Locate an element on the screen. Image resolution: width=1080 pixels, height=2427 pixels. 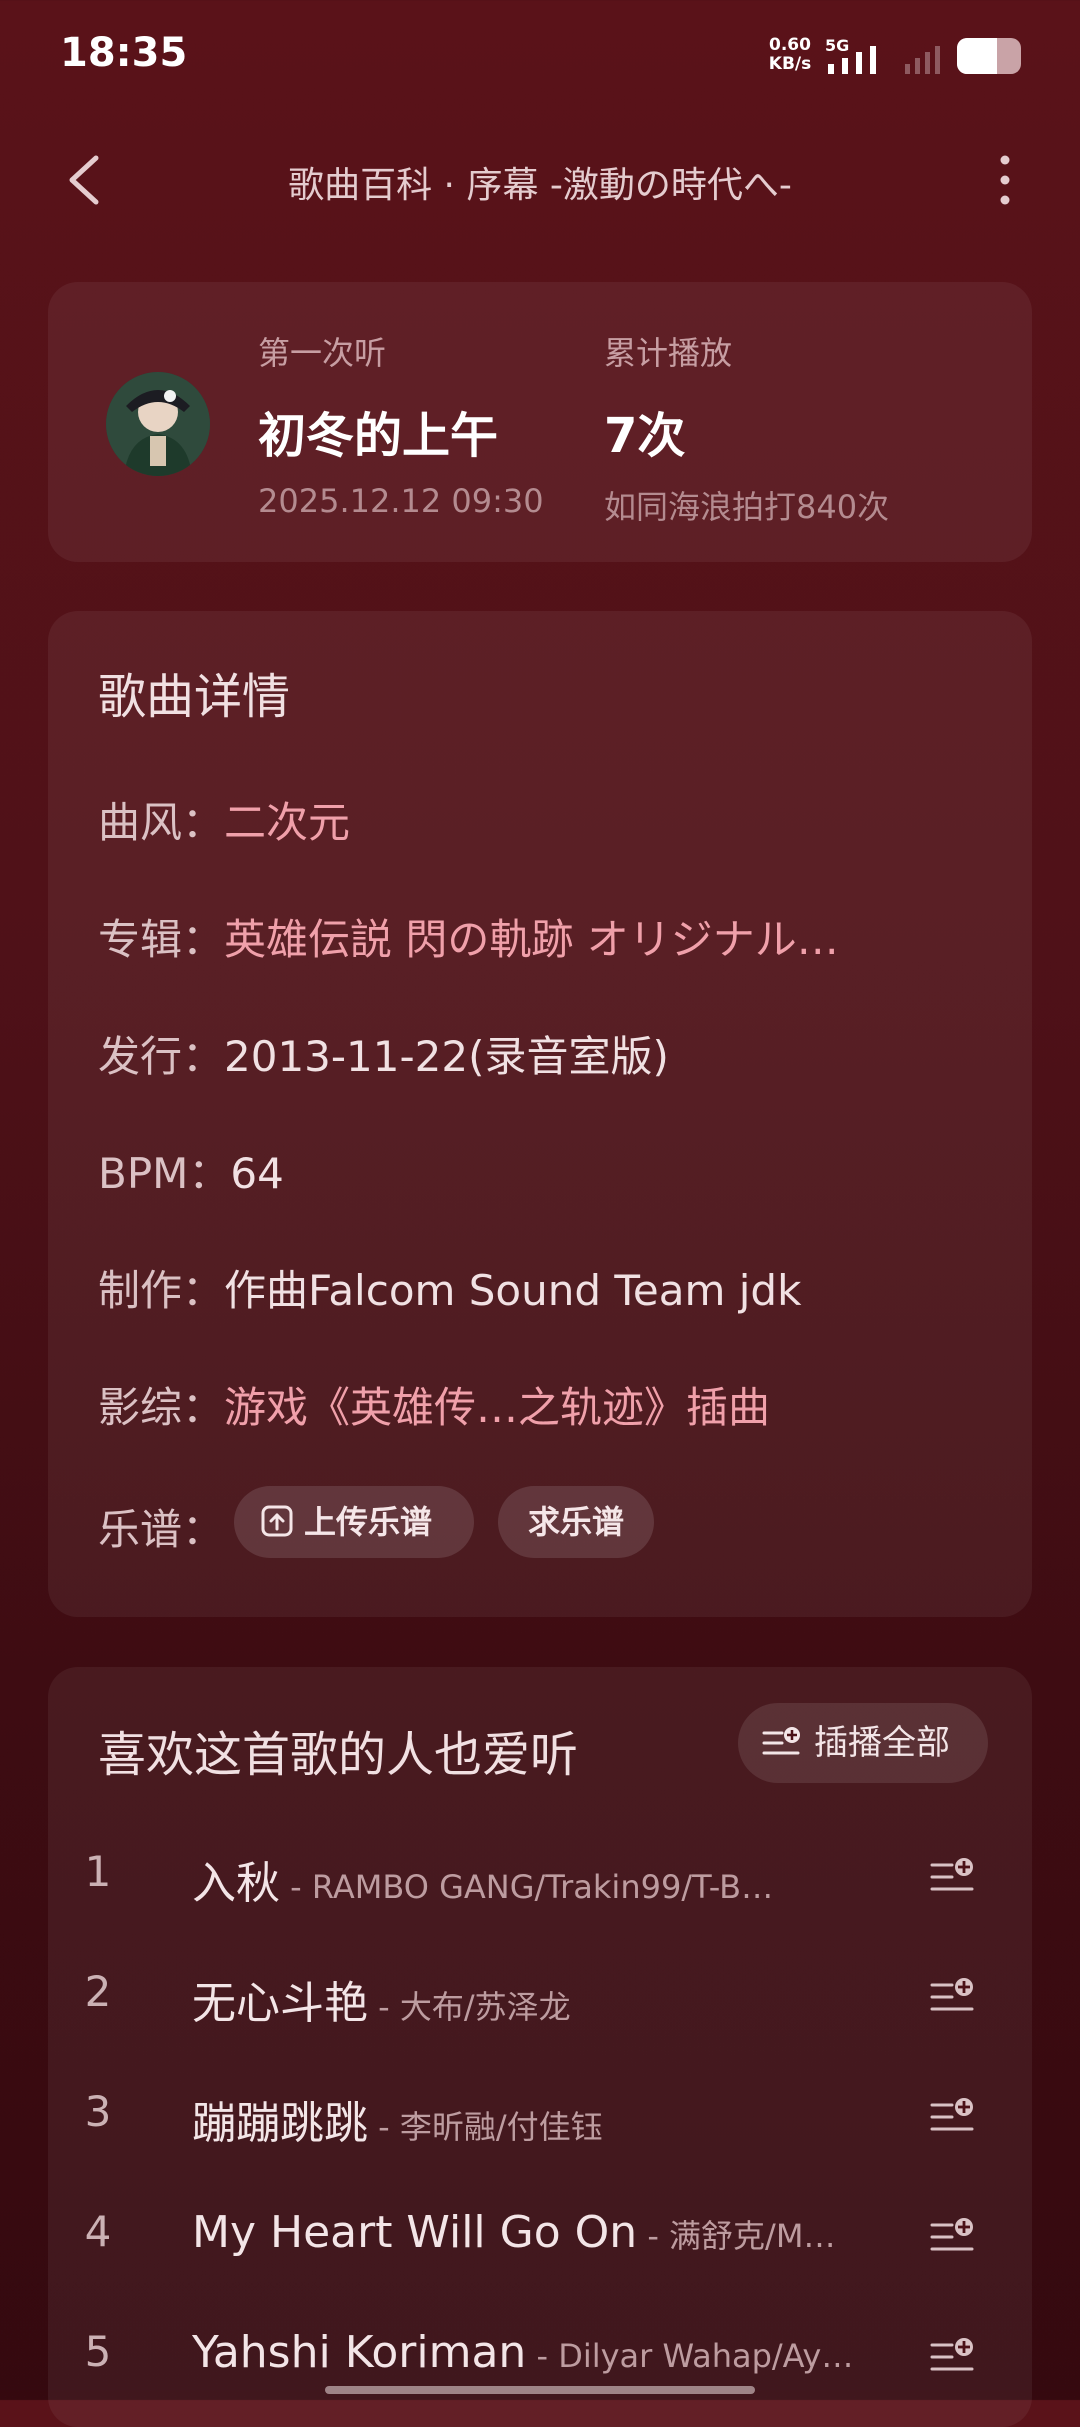
upload-sheet-button: 上传乐谱 is located at coordinates (354, 1522).